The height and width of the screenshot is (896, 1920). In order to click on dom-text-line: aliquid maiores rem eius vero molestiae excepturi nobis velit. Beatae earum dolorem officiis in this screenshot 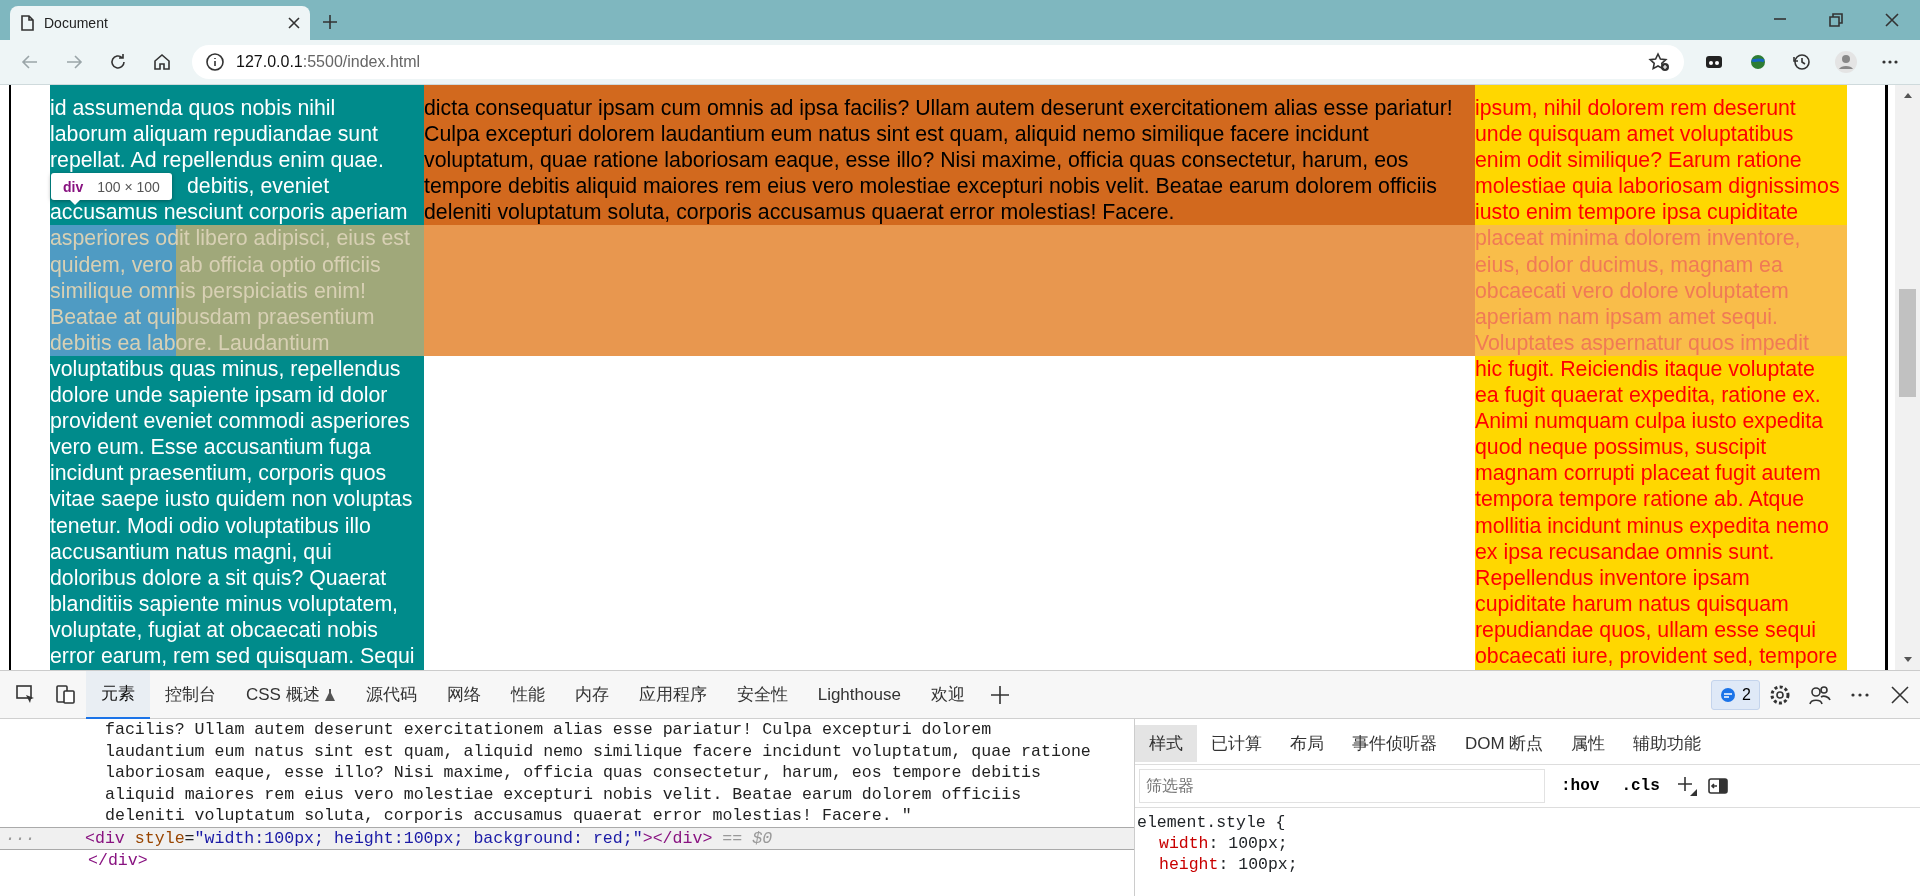, I will do `click(563, 794)`.